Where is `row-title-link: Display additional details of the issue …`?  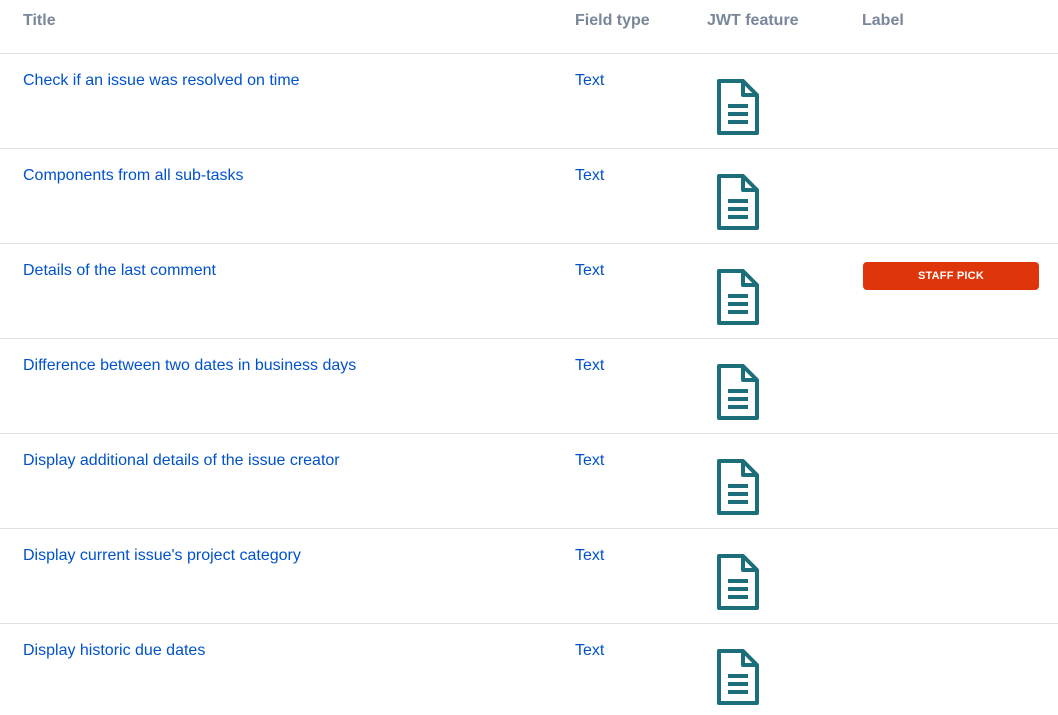
row-title-link: Display additional details of the issue … is located at coordinates (181, 461).